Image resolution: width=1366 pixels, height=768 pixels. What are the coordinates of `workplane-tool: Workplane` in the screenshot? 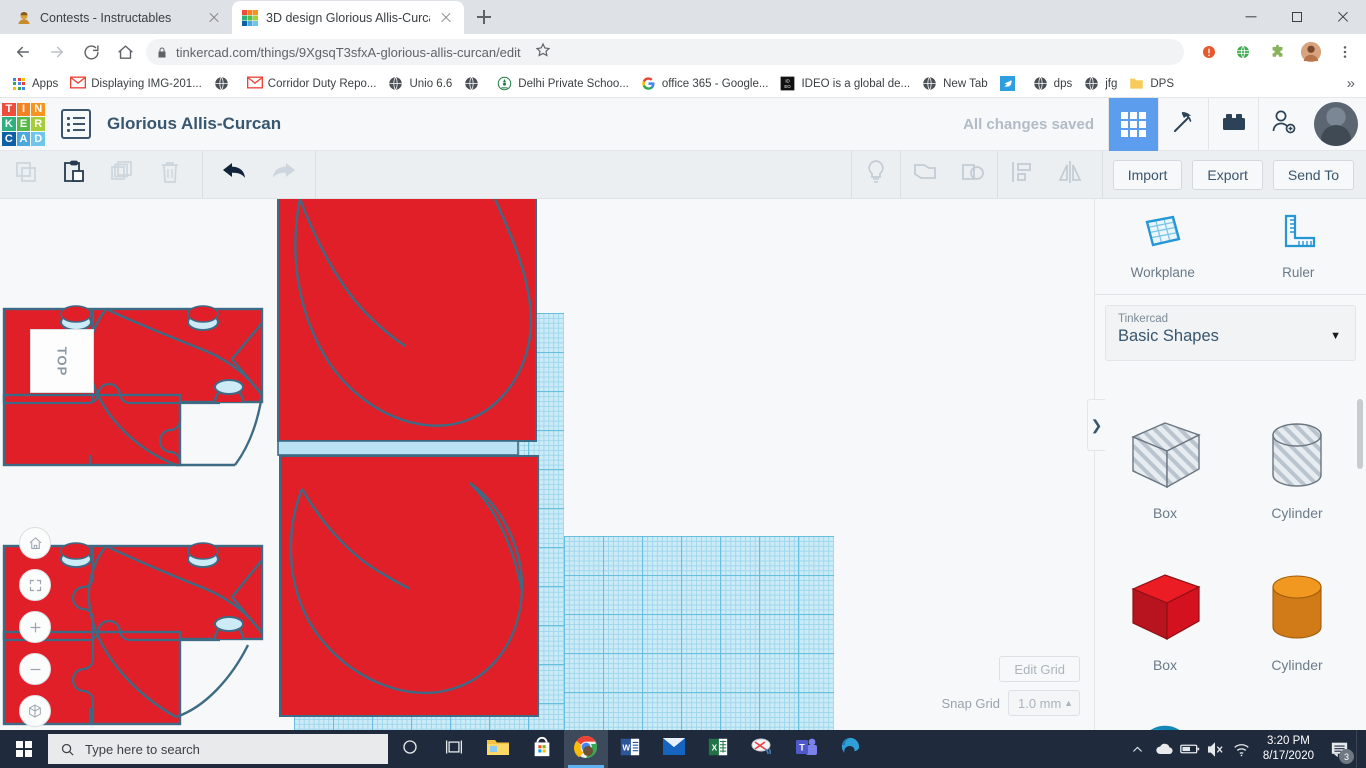 It's located at (1163, 246).